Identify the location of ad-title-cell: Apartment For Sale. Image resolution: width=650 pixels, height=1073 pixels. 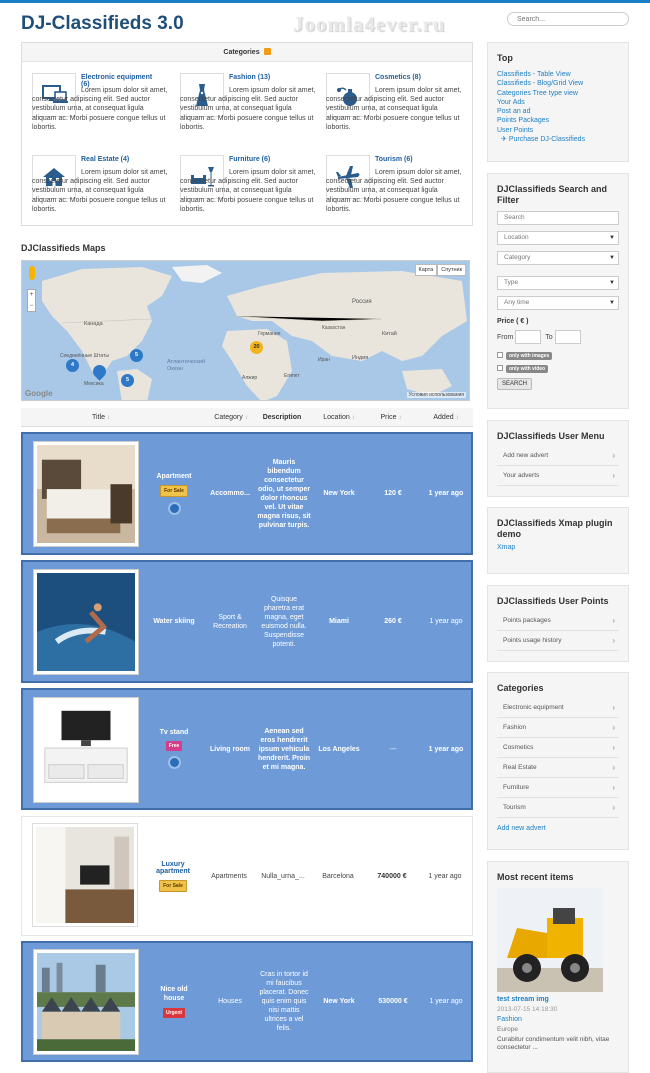
(174, 493).